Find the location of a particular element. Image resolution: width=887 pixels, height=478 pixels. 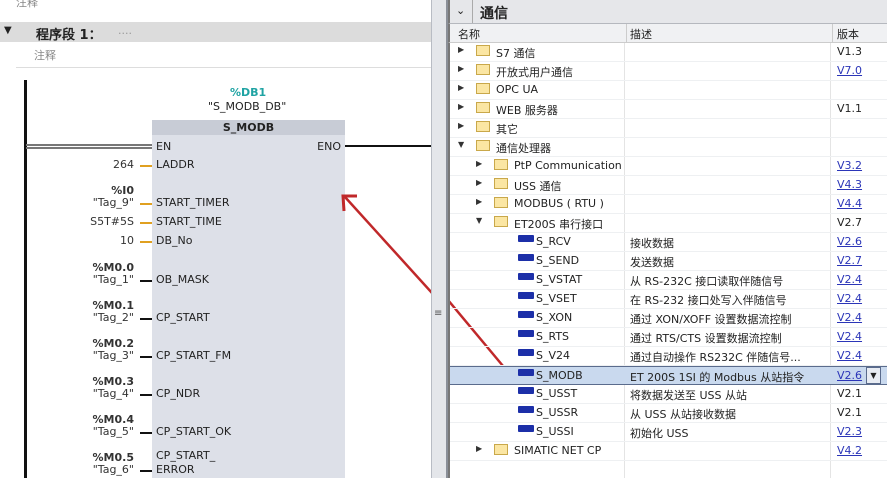

tree-row: ▶ S7 通信 V1.3 is located at coordinates (668, 52).